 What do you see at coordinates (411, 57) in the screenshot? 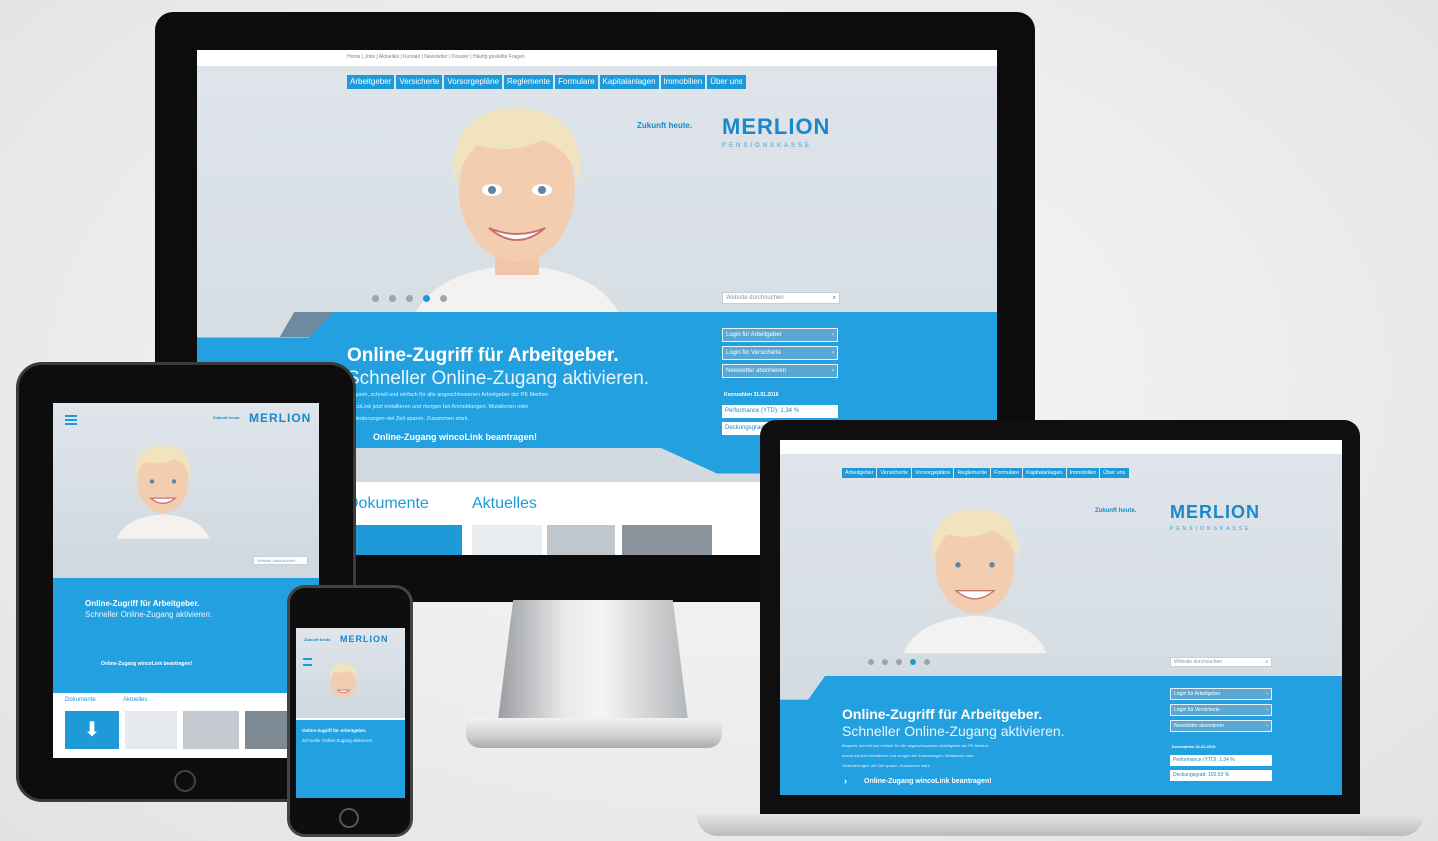
I see `utility-link: Kontakt` at bounding box center [411, 57].